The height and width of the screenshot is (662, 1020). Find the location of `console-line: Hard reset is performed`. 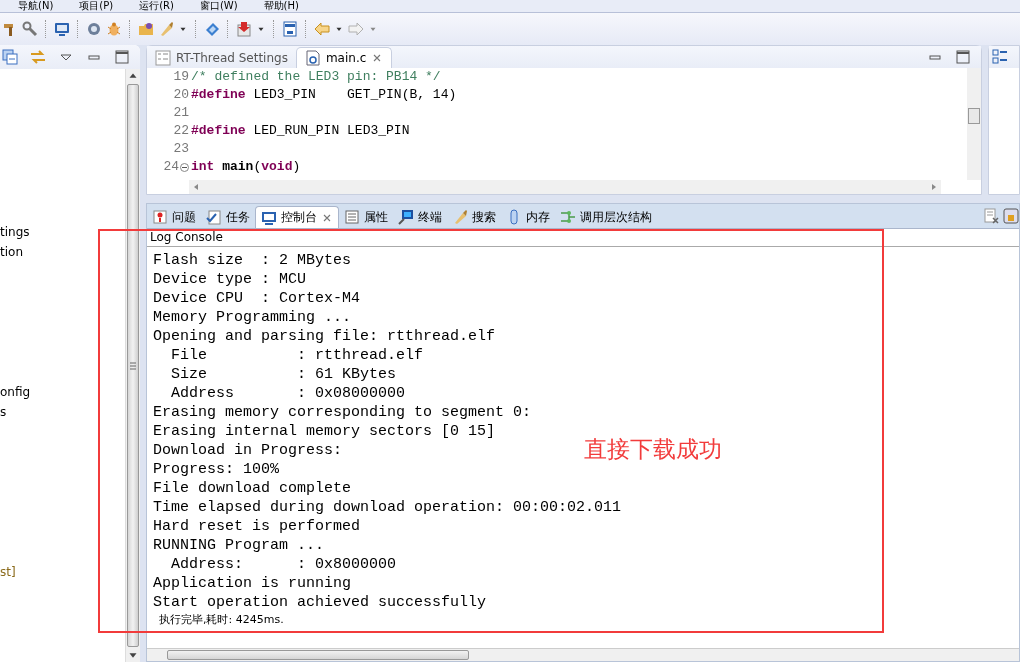

console-line: Hard reset is performed is located at coordinates (257, 526).